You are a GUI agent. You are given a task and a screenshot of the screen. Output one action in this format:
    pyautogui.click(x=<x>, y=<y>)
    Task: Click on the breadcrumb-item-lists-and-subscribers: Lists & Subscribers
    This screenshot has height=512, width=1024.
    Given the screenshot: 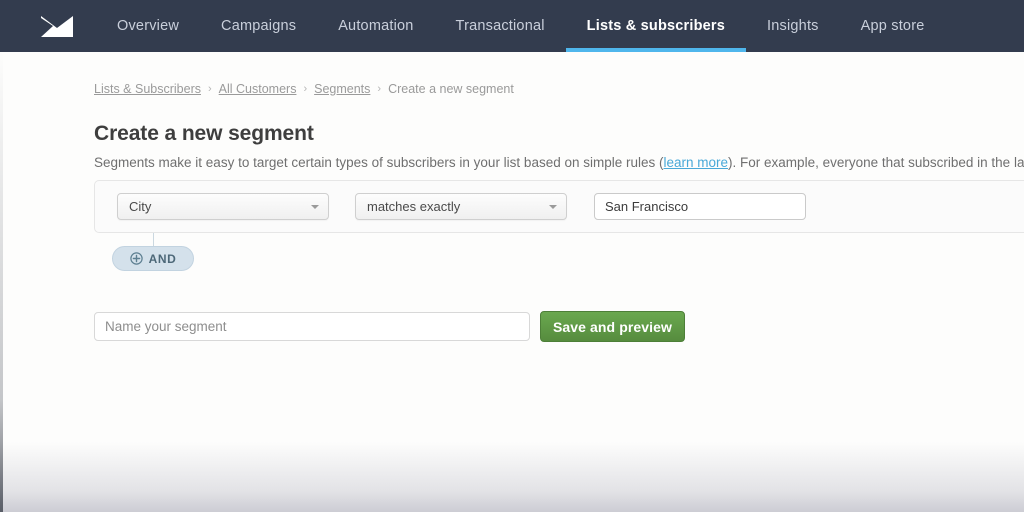 What is the action you would take?
    pyautogui.click(x=147, y=89)
    